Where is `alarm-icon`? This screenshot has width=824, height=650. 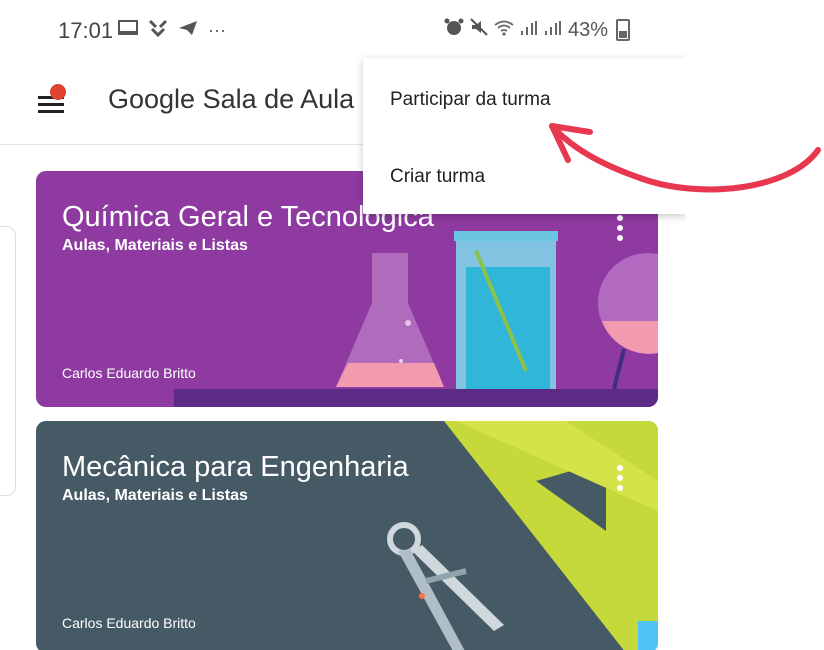 alarm-icon is located at coordinates (454, 30).